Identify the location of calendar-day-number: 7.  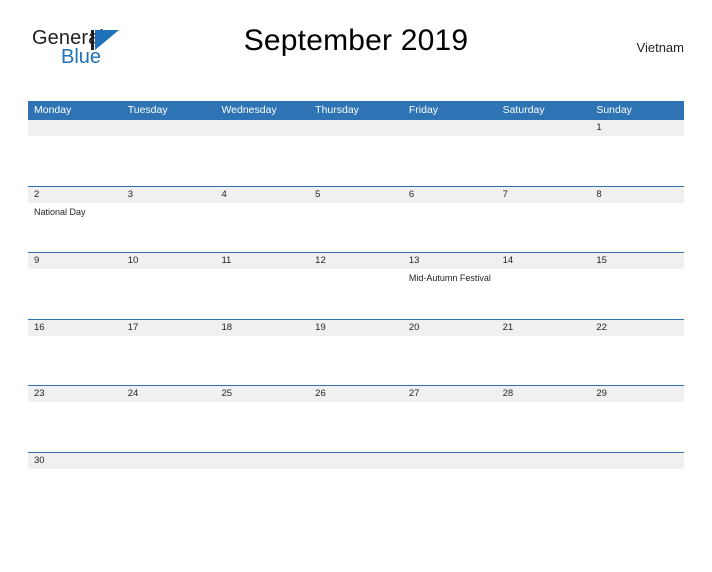
(505, 194).